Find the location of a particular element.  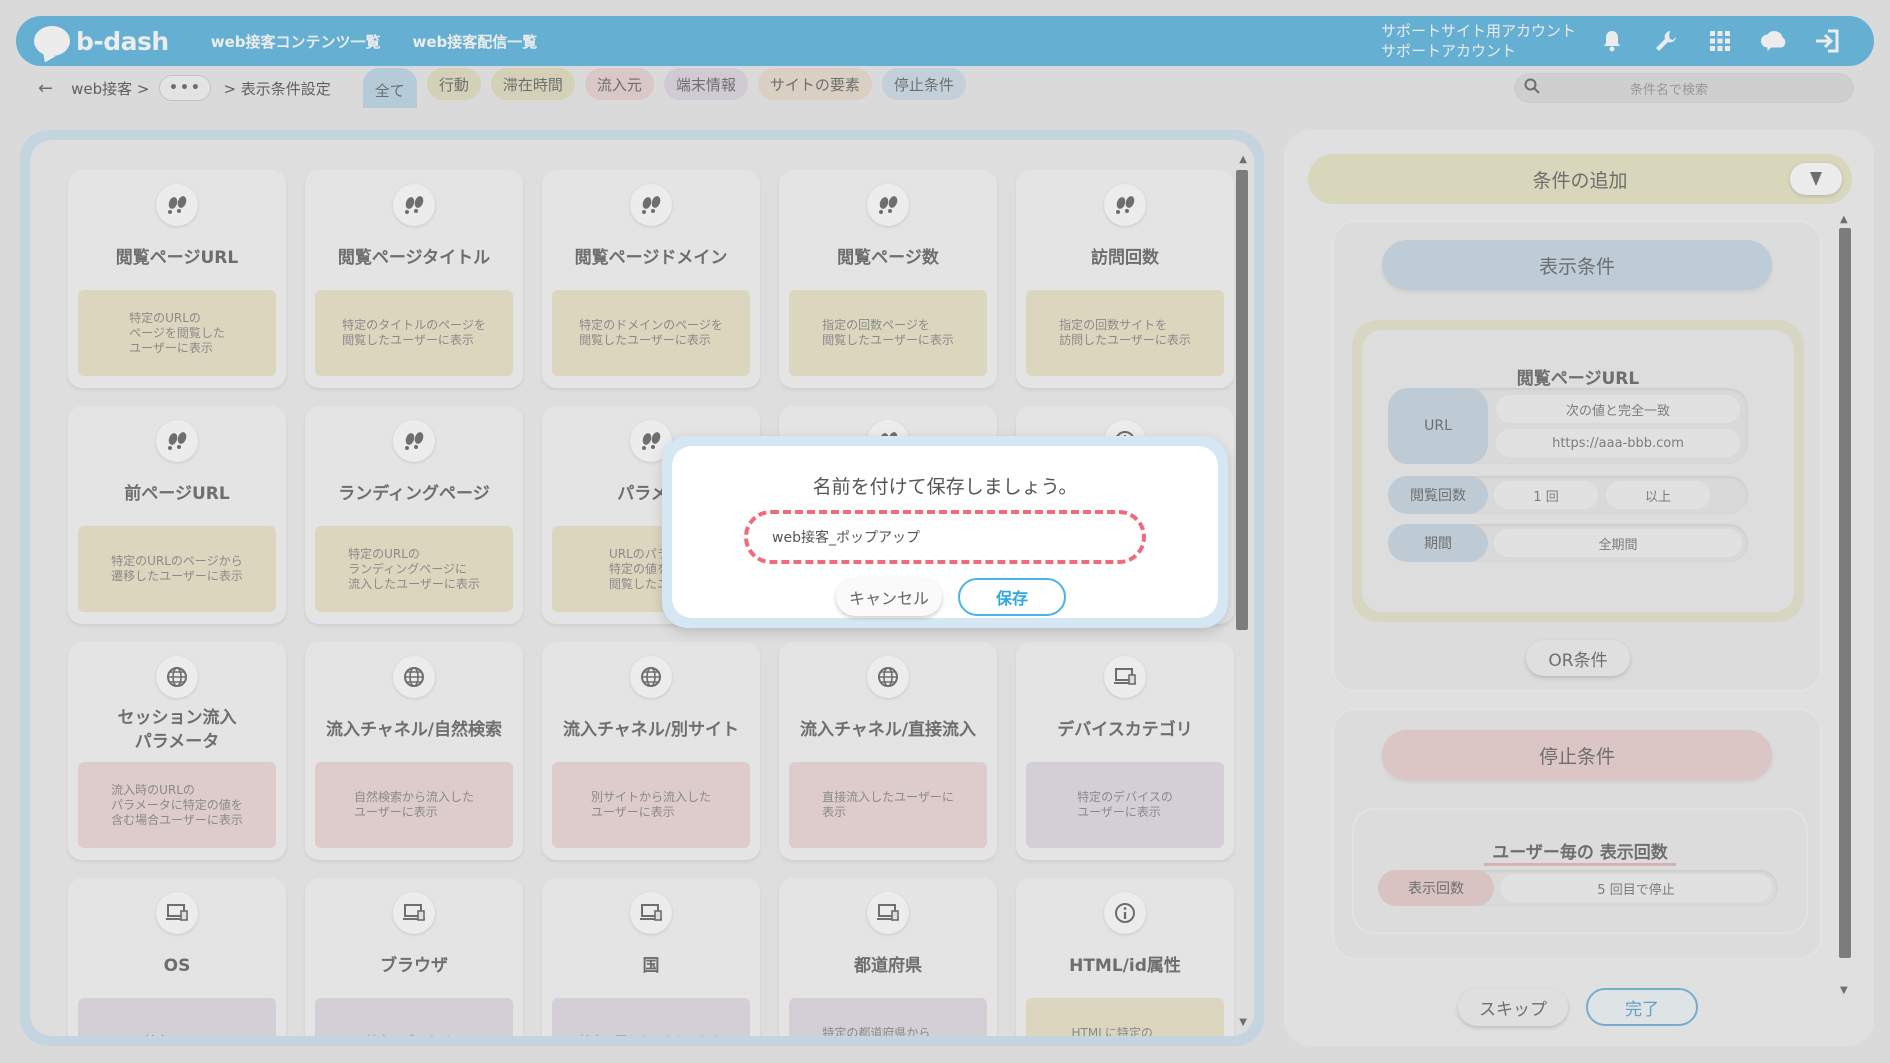

cancel-button: キャンセル is located at coordinates (889, 597).